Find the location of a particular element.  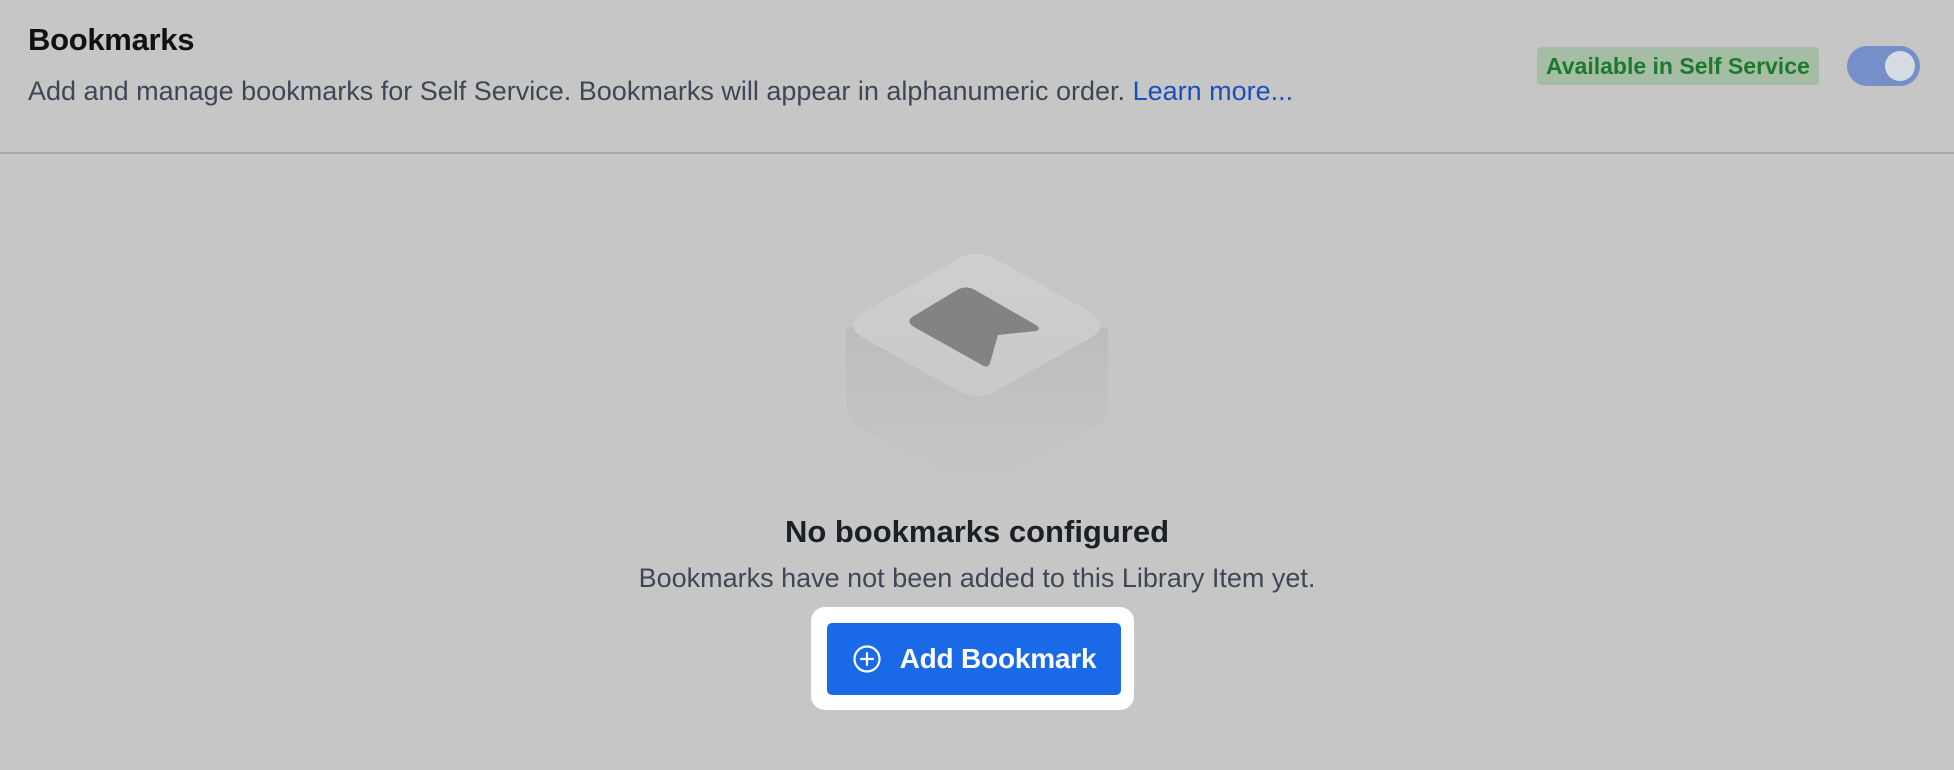

empty-state-title: No bookmarks configured is located at coordinates (977, 531).